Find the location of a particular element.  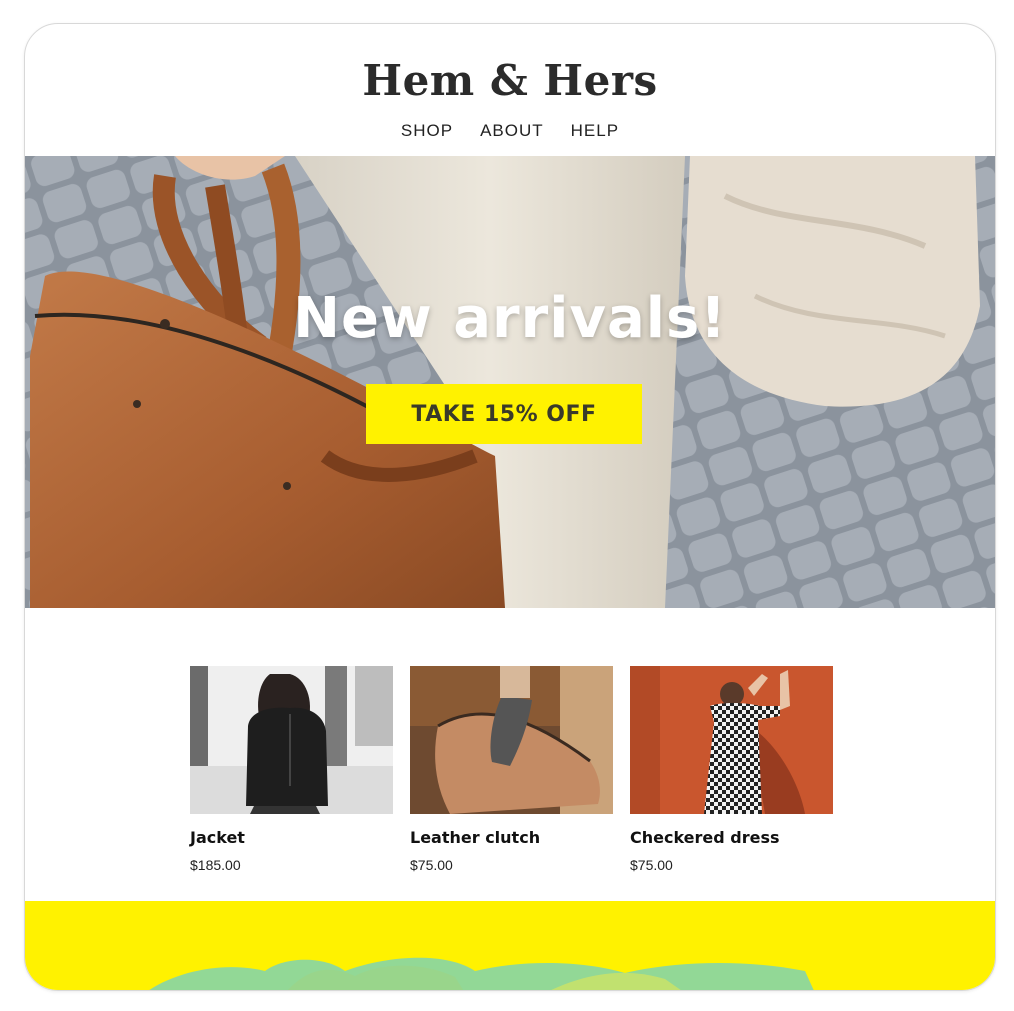

leather-clutch-image is located at coordinates (511, 740).